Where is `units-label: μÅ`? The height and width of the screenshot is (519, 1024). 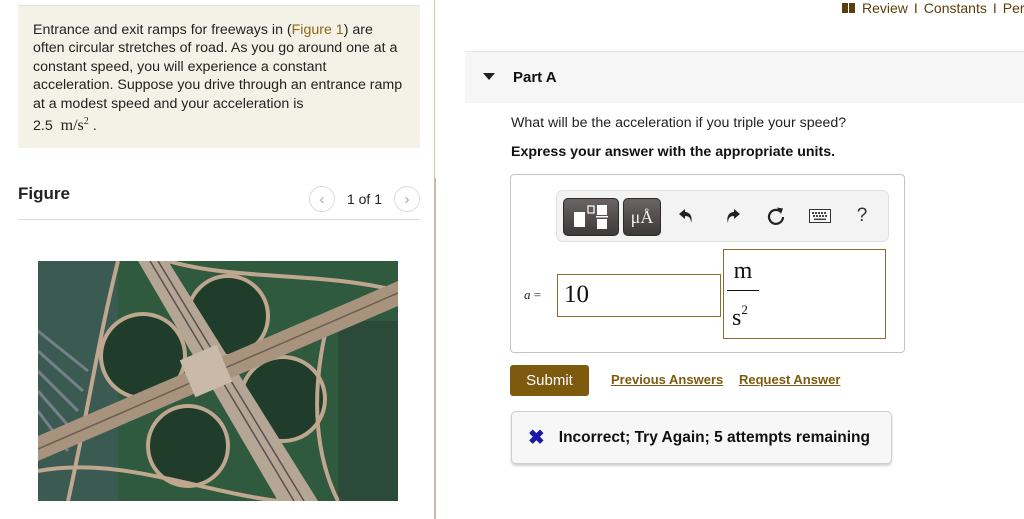 units-label: μÅ is located at coordinates (642, 216).